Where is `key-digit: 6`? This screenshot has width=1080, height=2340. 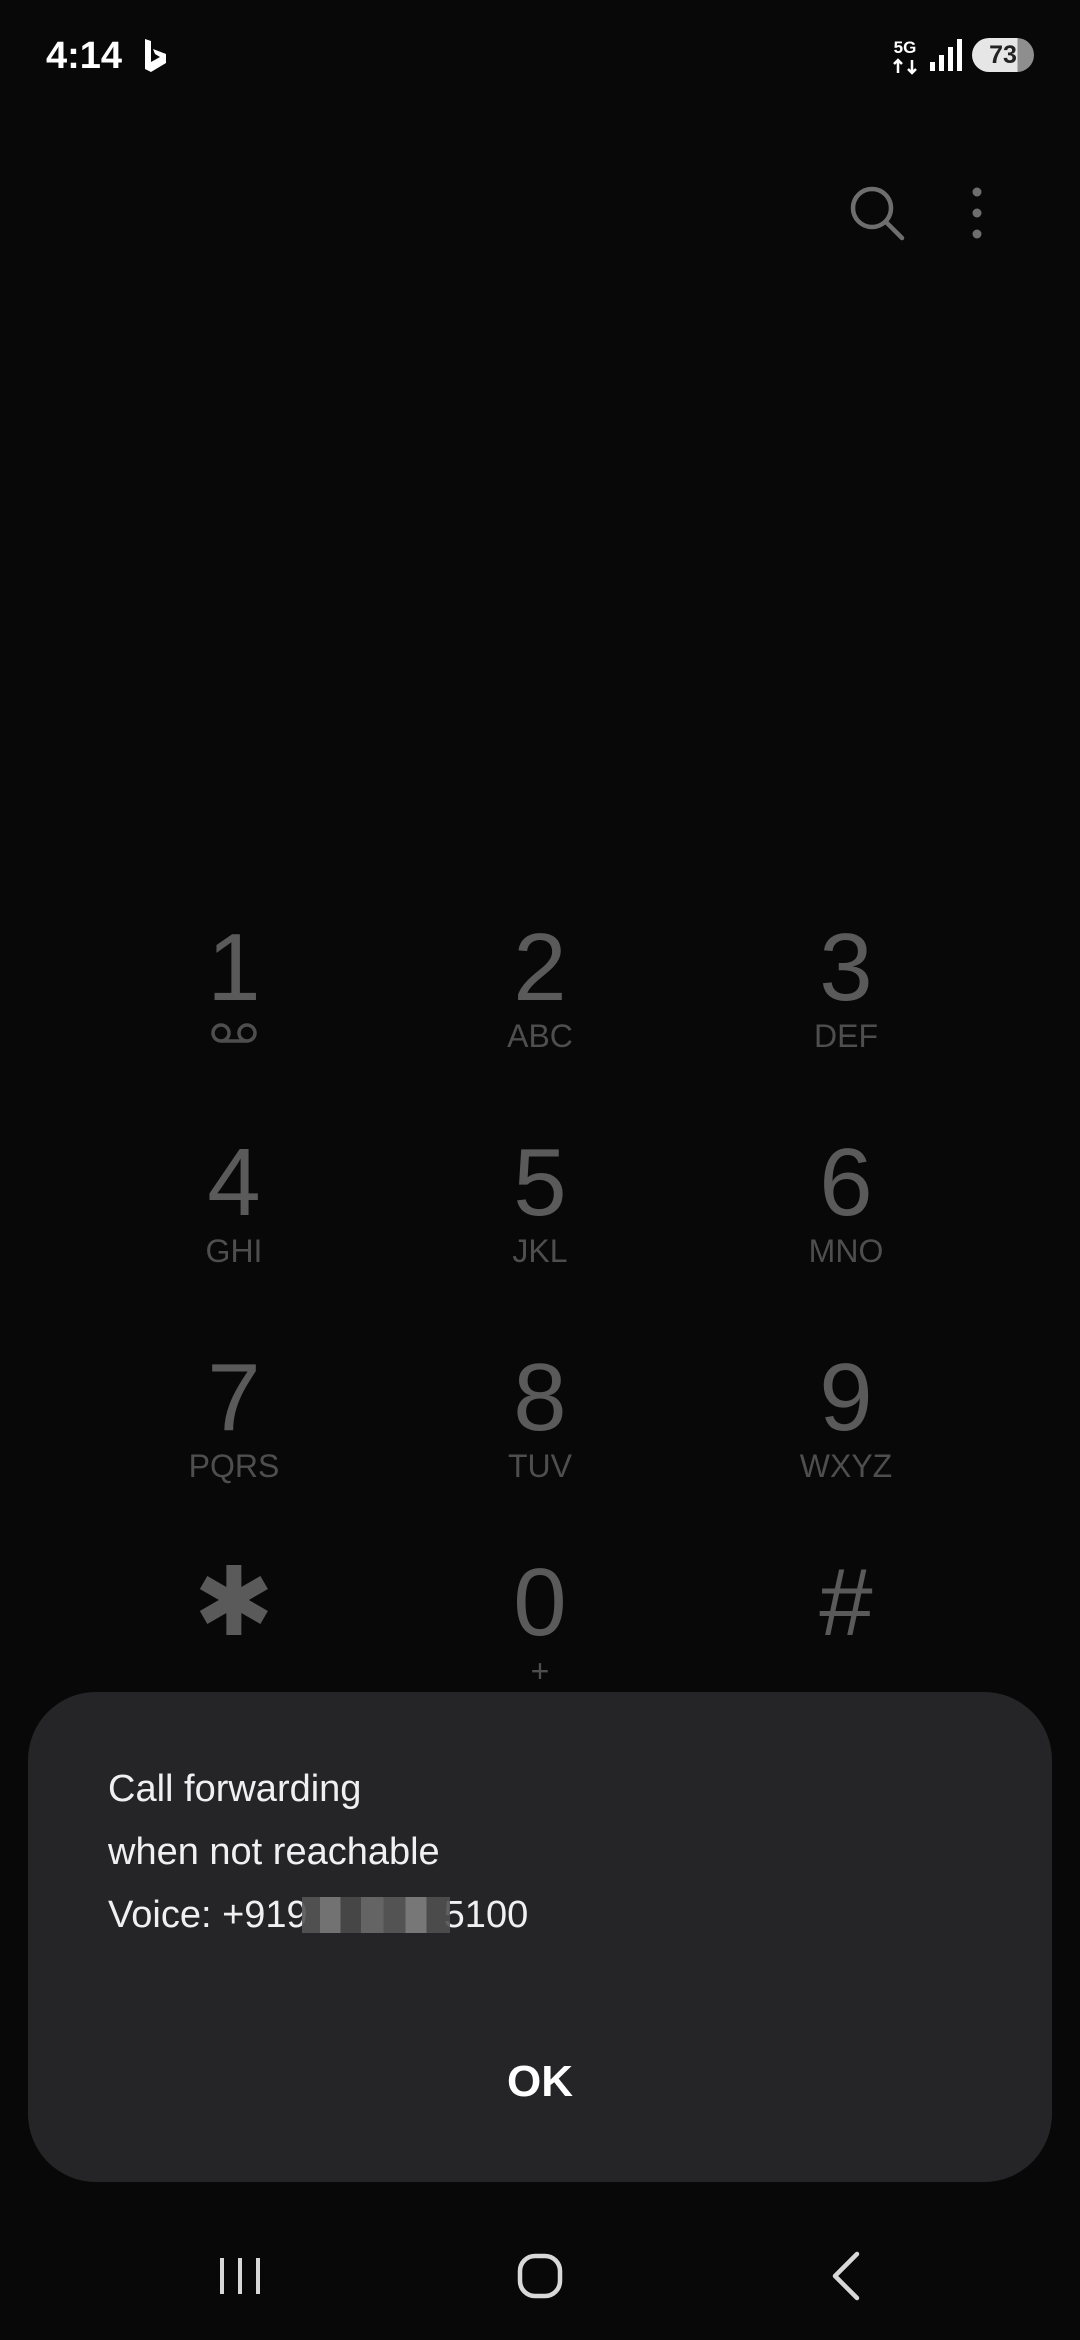 key-digit: 6 is located at coordinates (846, 1182).